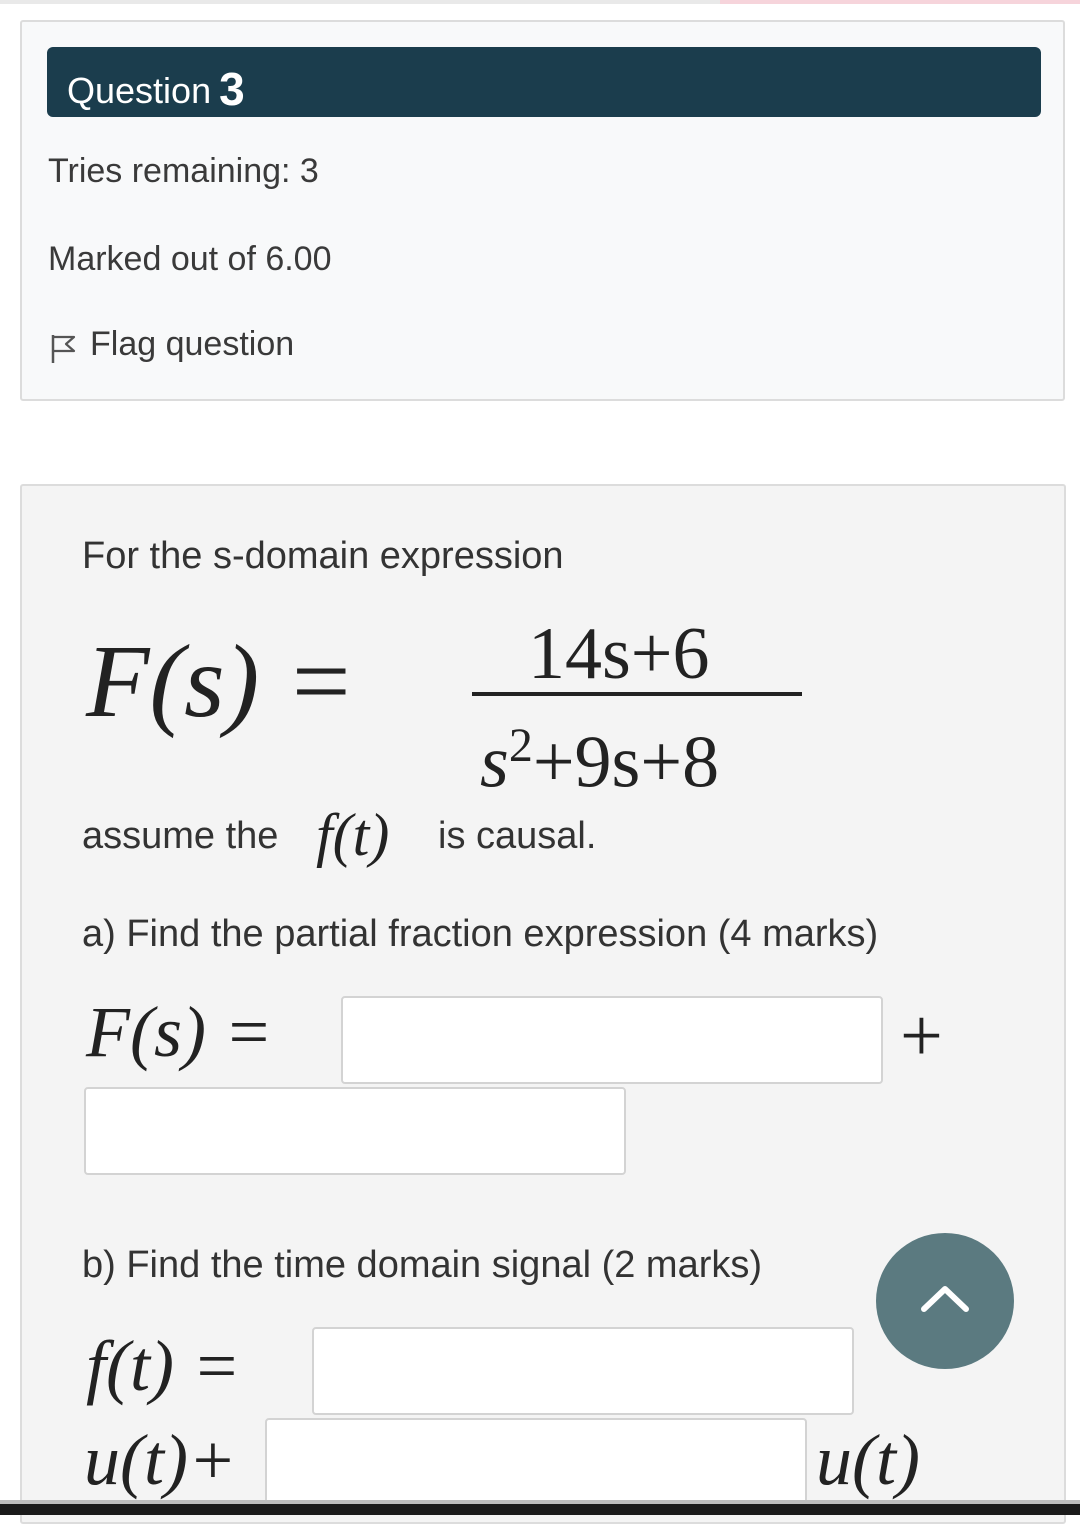 This screenshot has height=1524, width=1080. I want to click on part-b-u-suffix-text: u(t), so click(868, 1460).